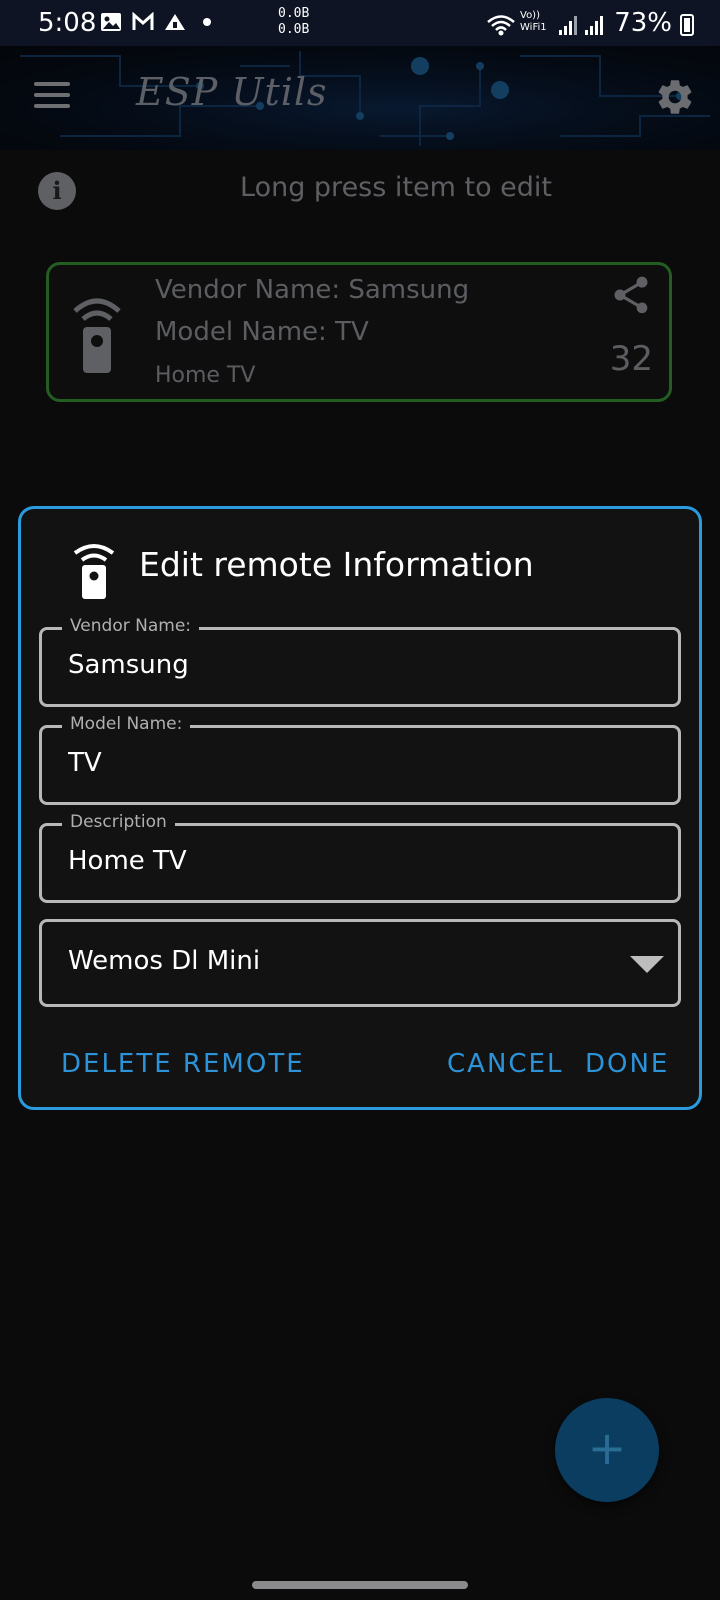 This screenshot has height=1600, width=720. Describe the element at coordinates (52, 96) in the screenshot. I see `menu-icon` at that location.